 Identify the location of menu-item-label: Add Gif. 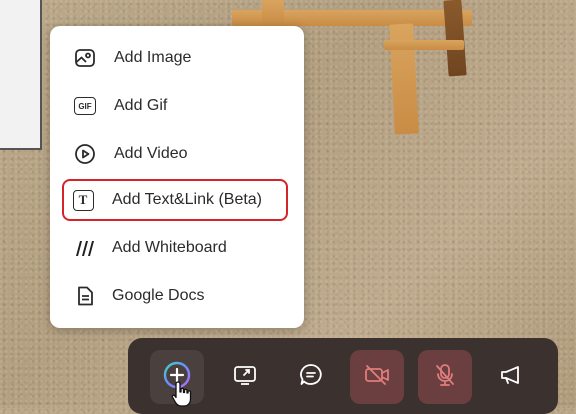
(141, 105).